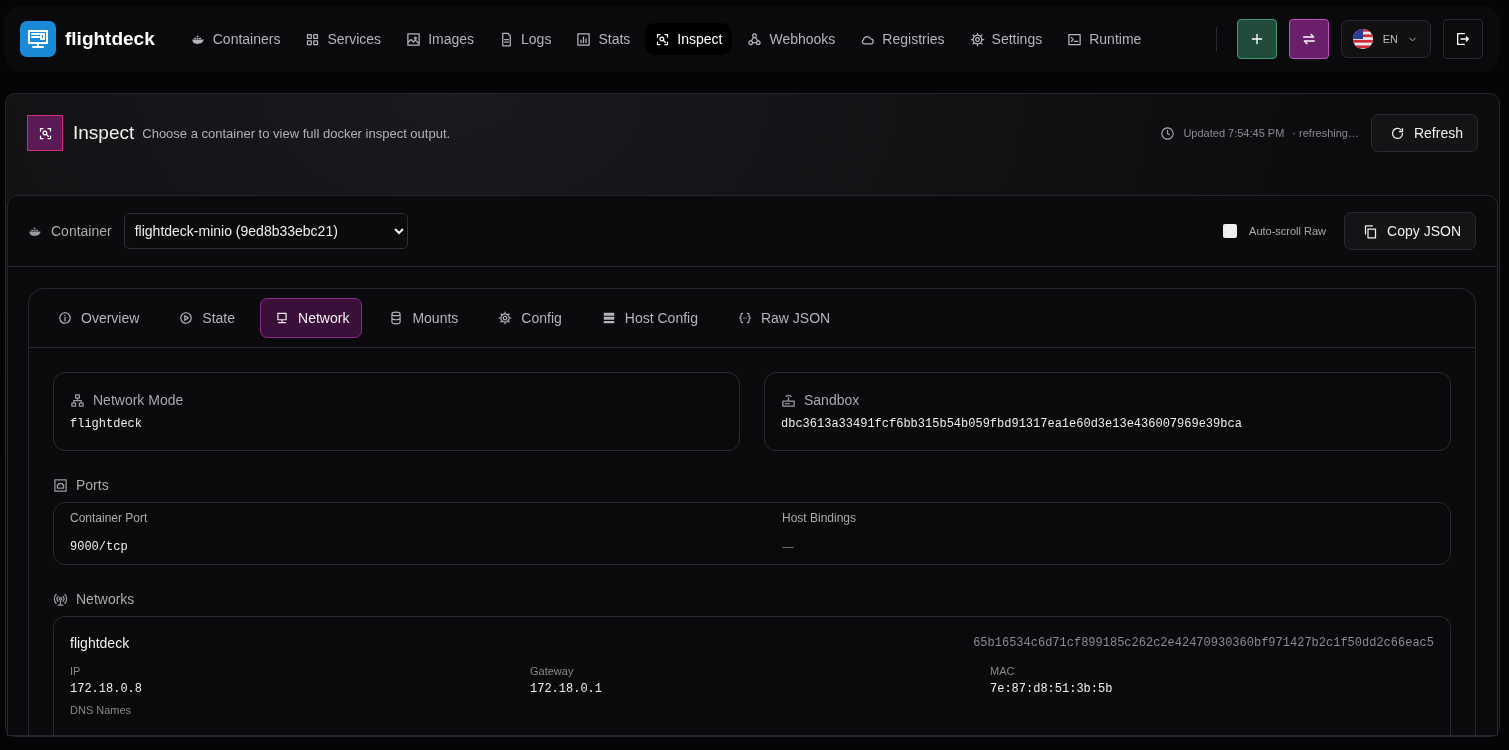 The height and width of the screenshot is (750, 1509). Describe the element at coordinates (819, 518) in the screenshot. I see `column-header: Host Bindings` at that location.